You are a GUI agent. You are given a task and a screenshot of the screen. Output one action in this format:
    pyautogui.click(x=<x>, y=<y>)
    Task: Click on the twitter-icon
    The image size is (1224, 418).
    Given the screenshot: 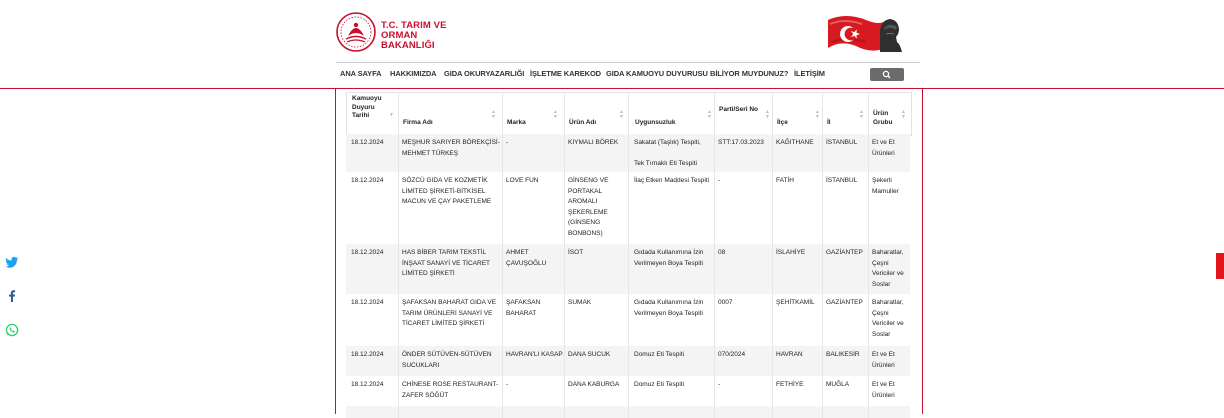 What is the action you would take?
    pyautogui.click(x=12, y=262)
    